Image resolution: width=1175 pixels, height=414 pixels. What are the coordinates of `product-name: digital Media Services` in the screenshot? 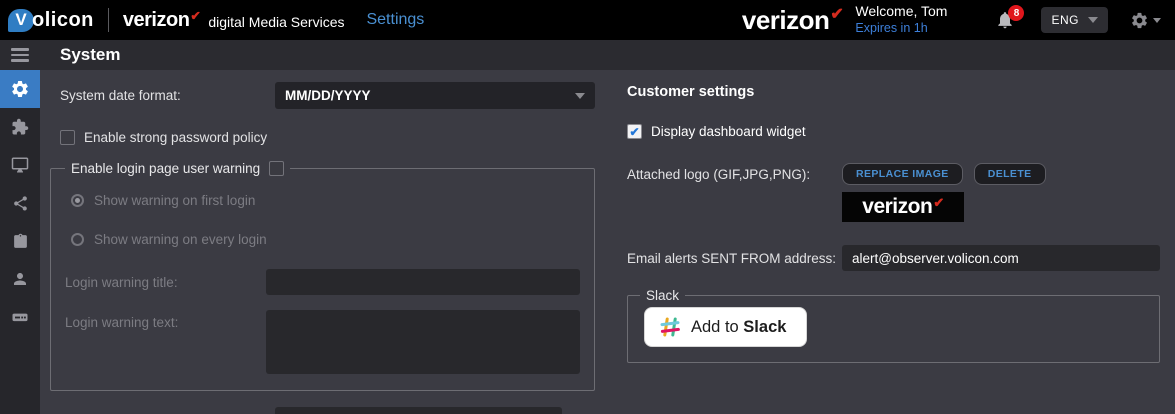 It's located at (276, 22).